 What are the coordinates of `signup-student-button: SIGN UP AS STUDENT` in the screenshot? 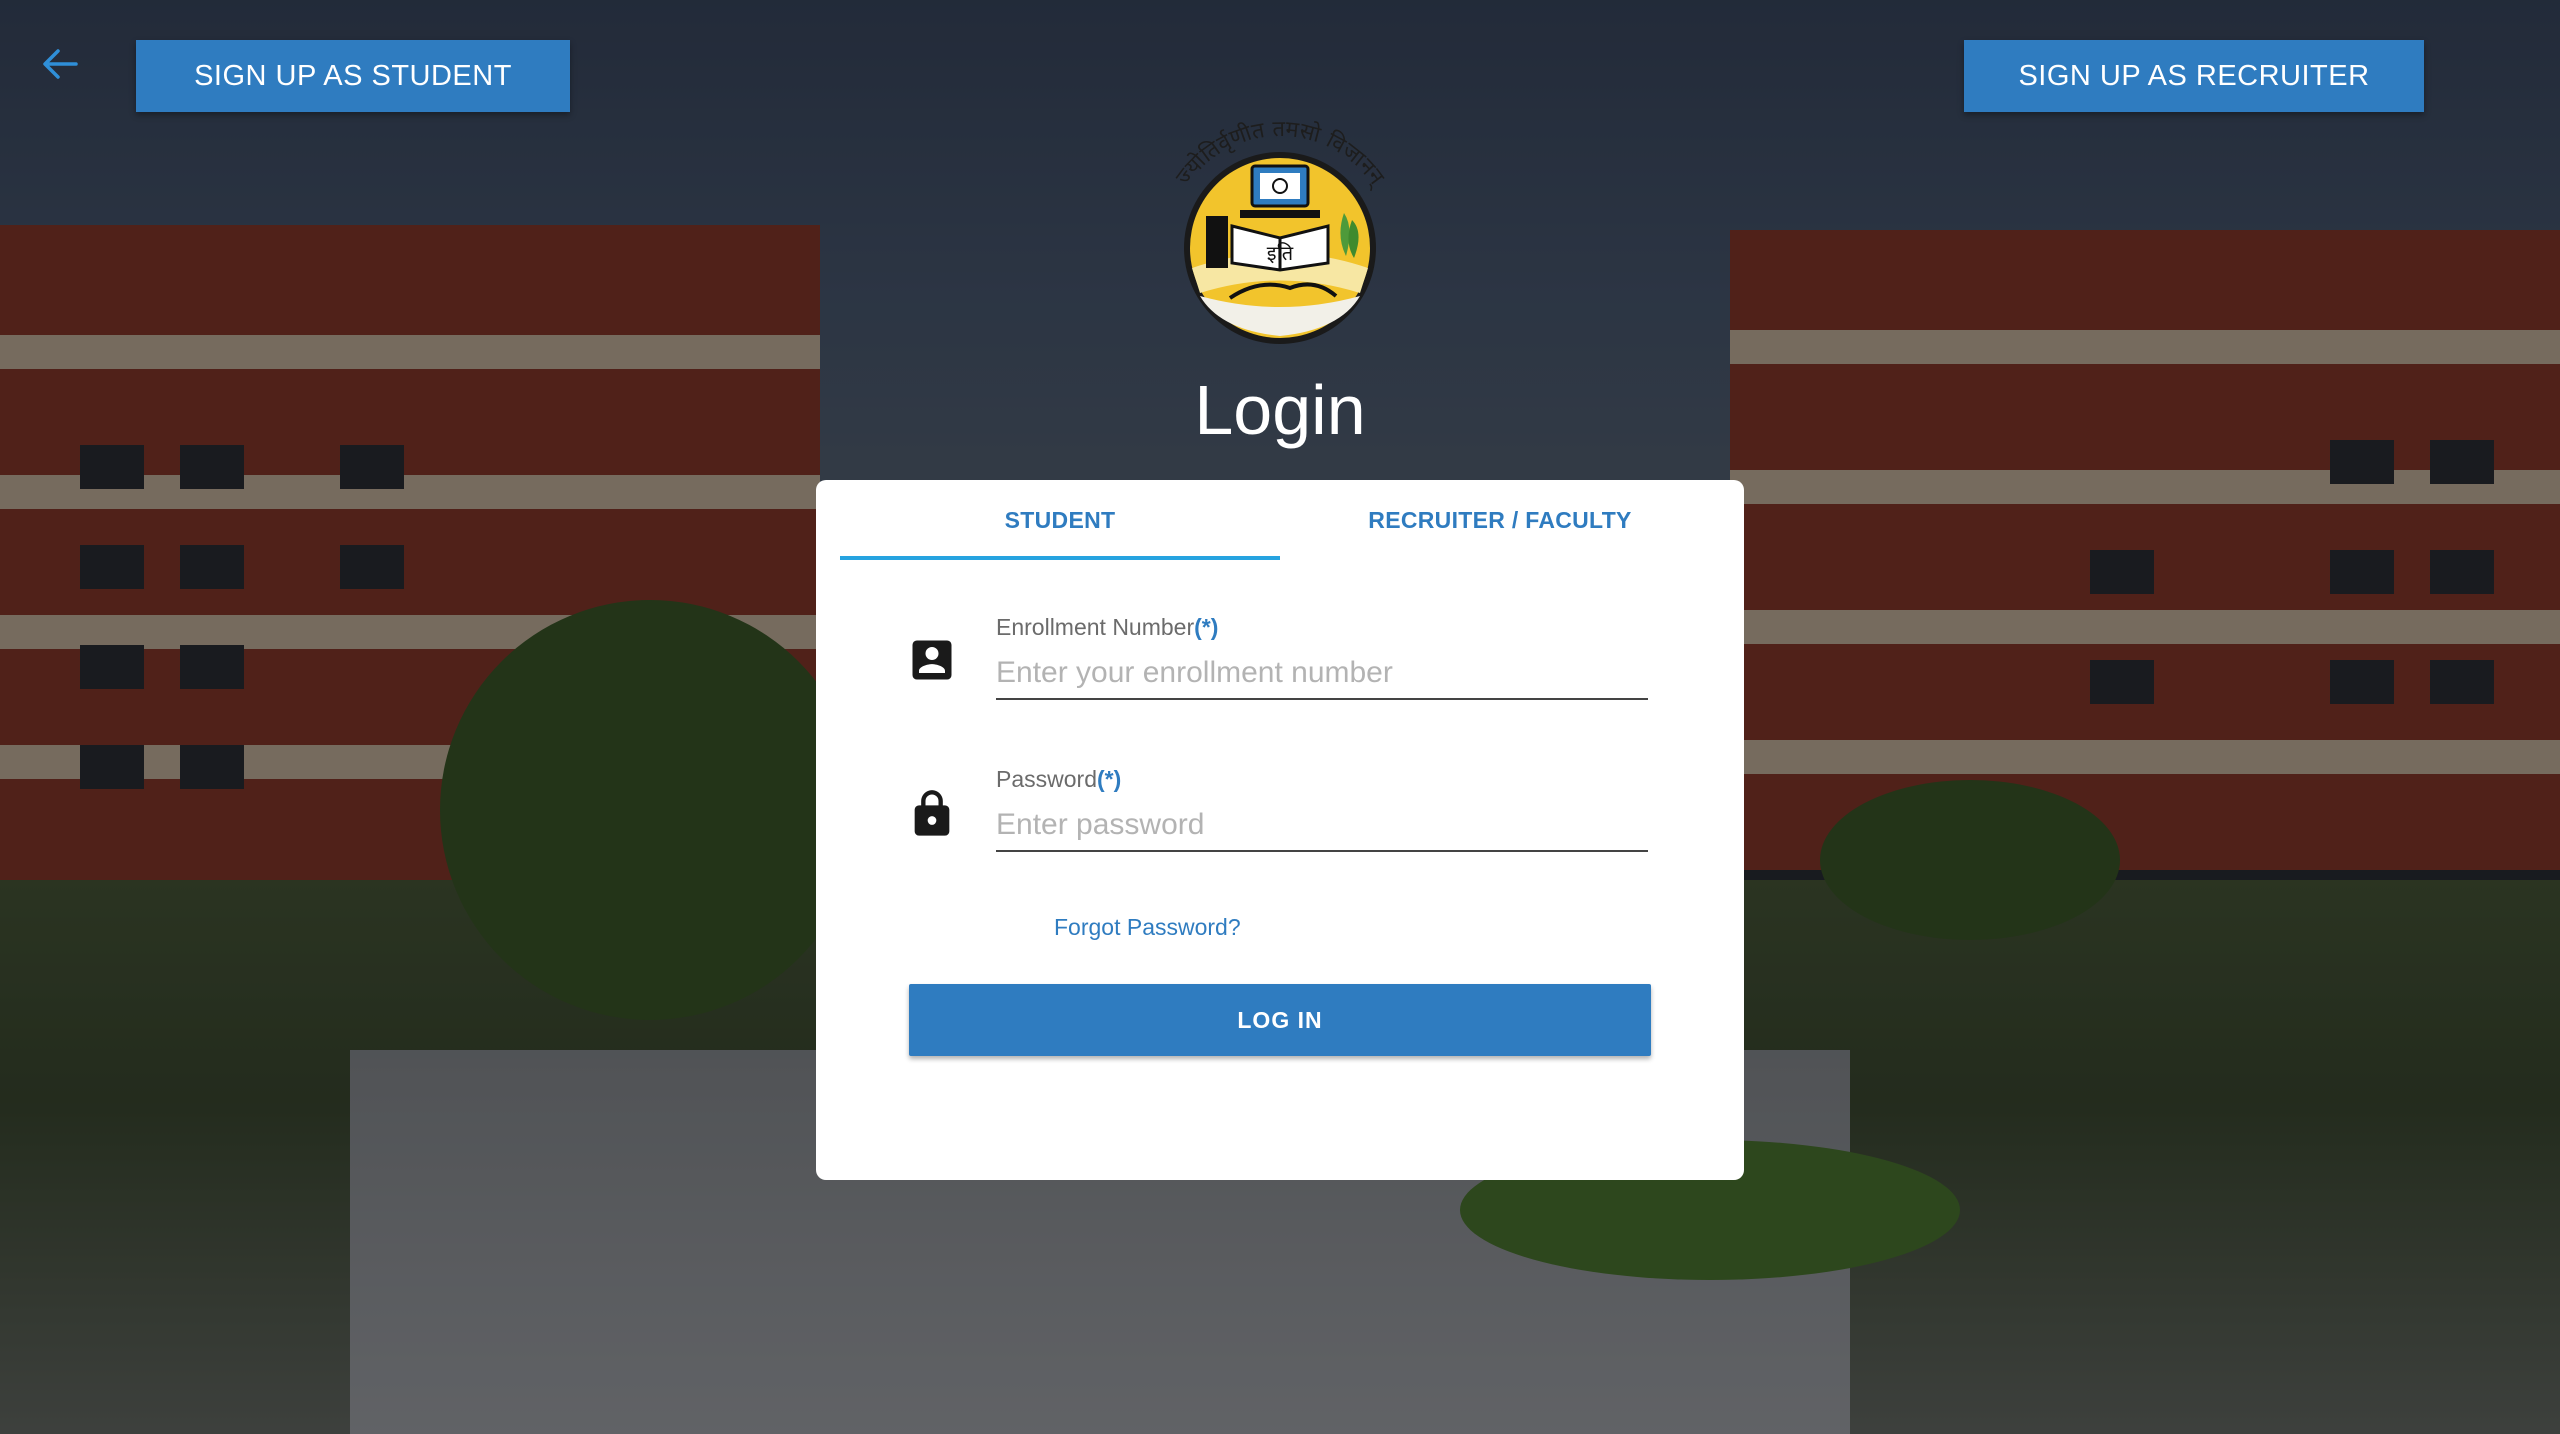 It's located at (353, 76).